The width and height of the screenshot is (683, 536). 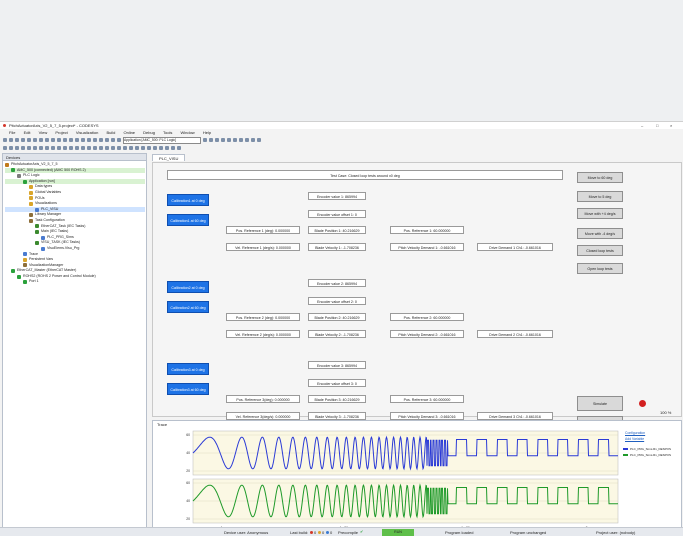 What do you see at coordinates (29, 140) in the screenshot?
I see `redo-icon` at bounding box center [29, 140].